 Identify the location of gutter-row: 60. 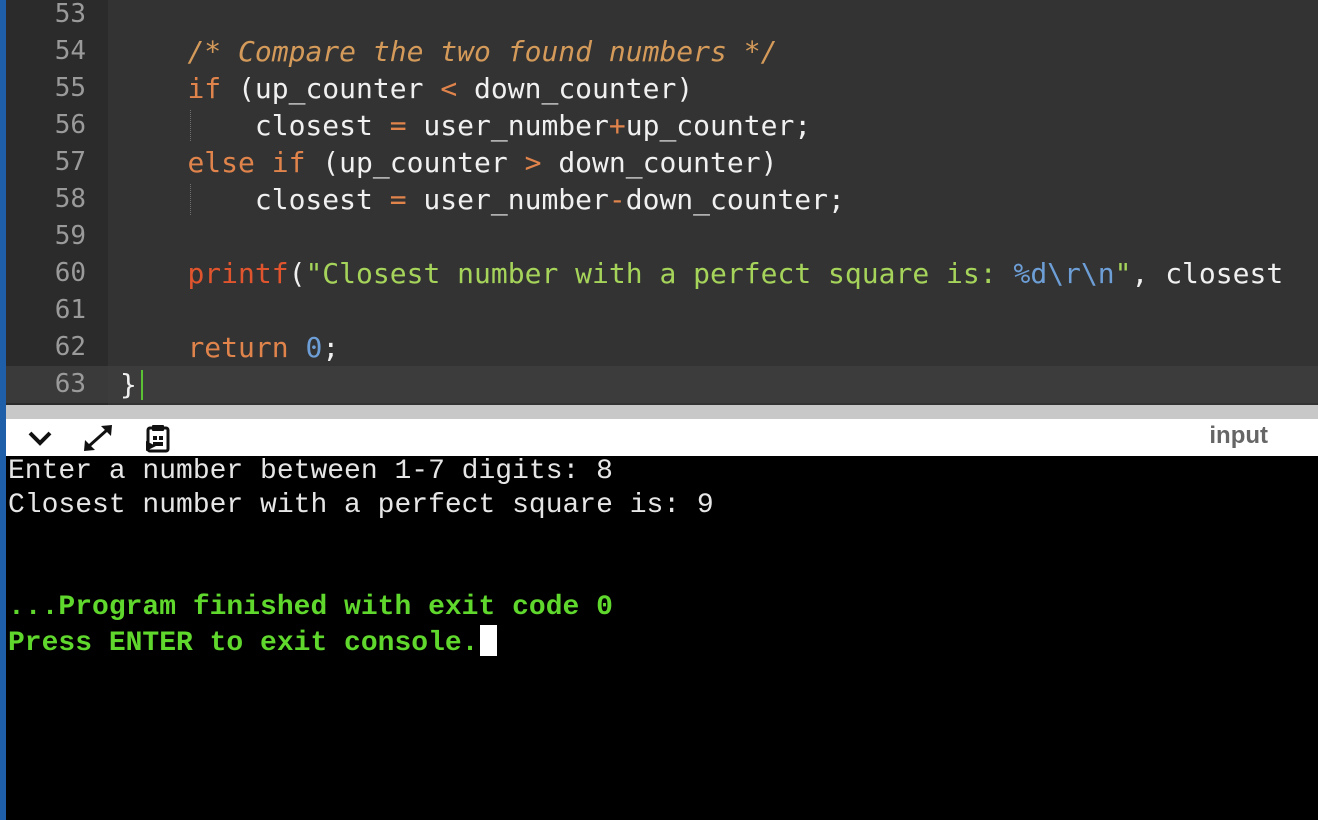
(57, 273).